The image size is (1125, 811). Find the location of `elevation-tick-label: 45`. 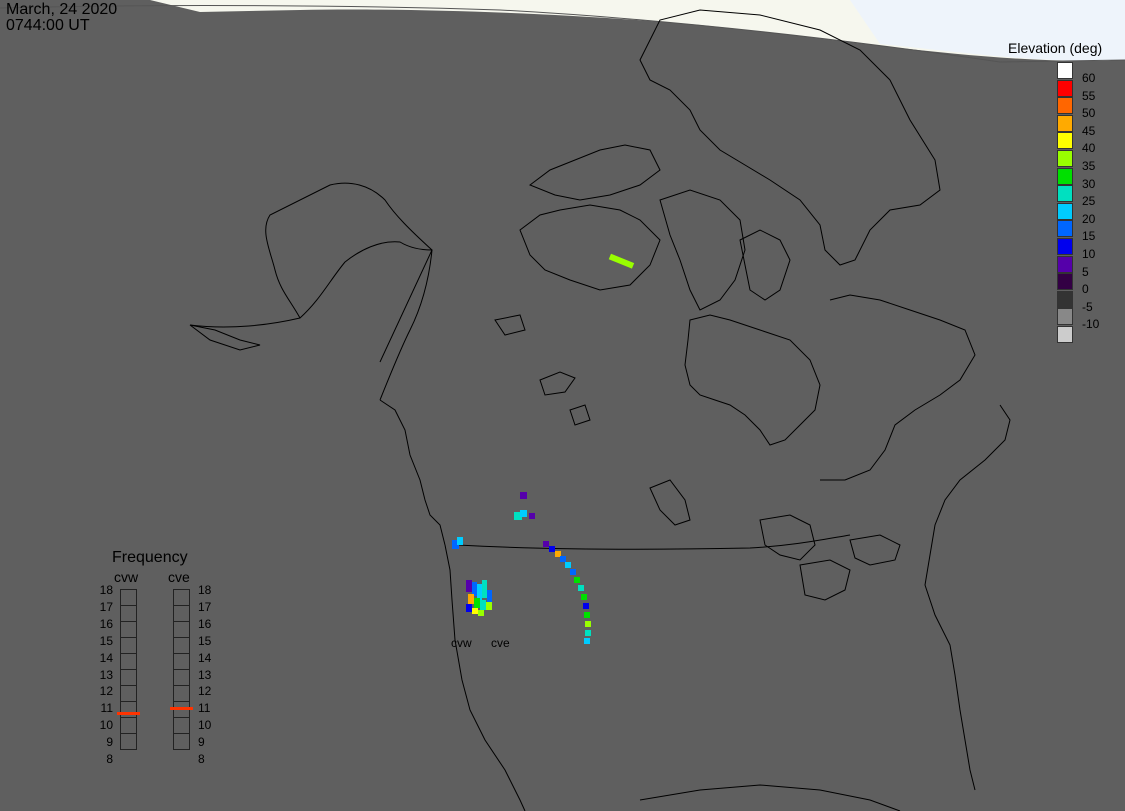

elevation-tick-label: 45 is located at coordinates (1089, 130).